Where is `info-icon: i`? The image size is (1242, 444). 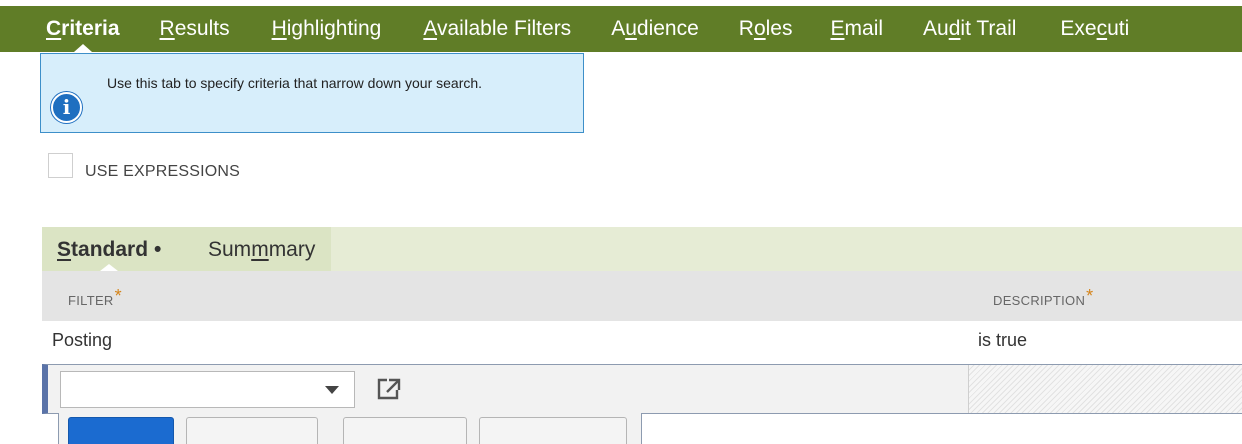 info-icon: i is located at coordinates (66, 107).